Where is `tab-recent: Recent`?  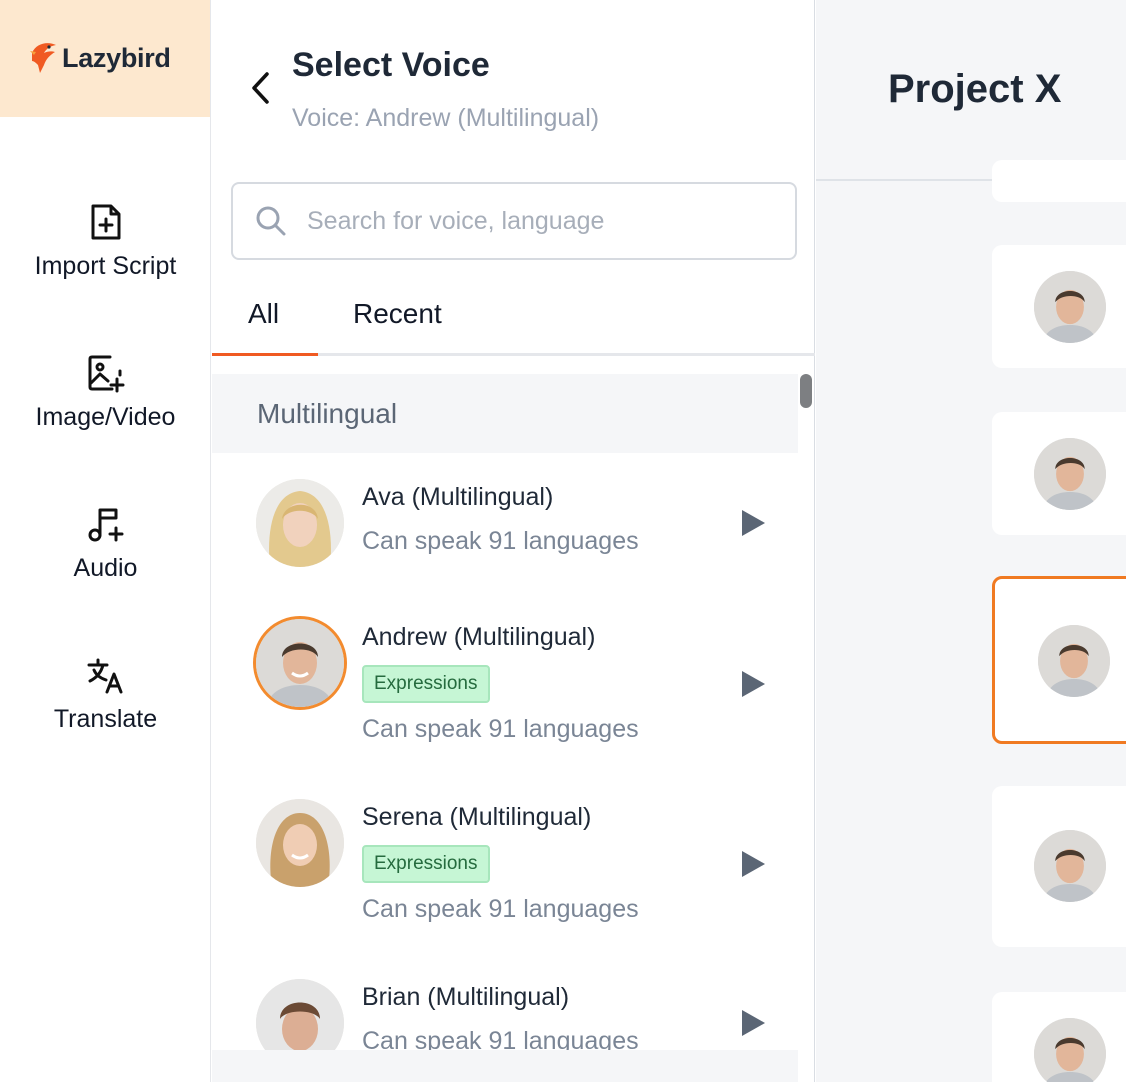 tab-recent: Recent is located at coordinates (397, 314).